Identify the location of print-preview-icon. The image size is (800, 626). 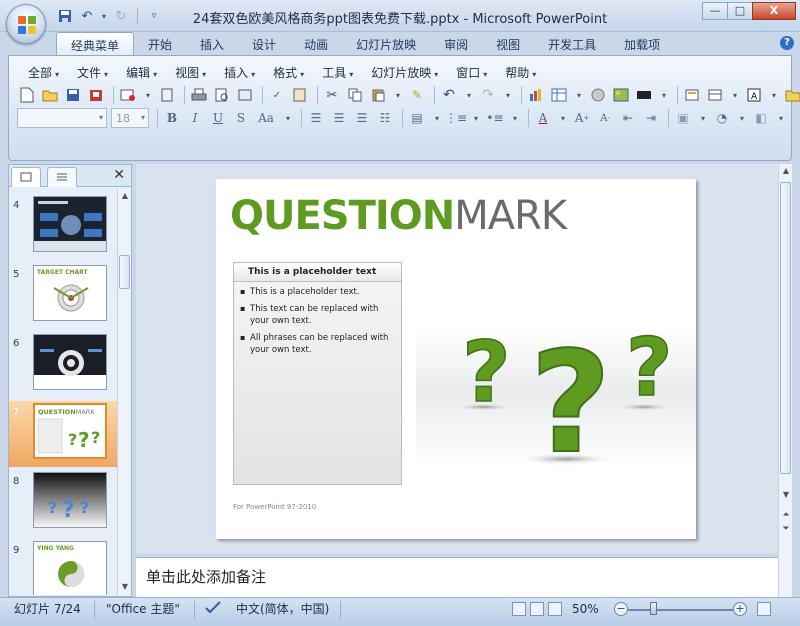
(222, 95).